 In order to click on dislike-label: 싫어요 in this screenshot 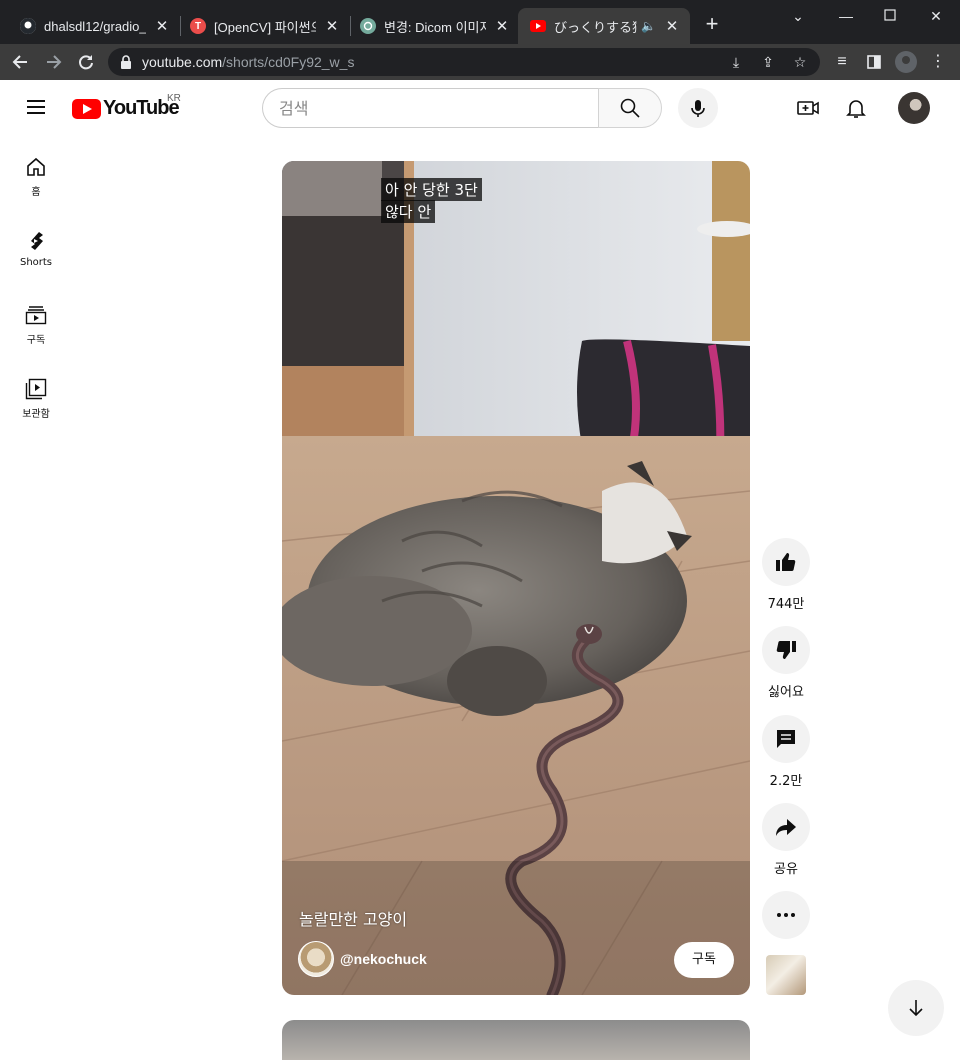, I will do `click(786, 692)`.